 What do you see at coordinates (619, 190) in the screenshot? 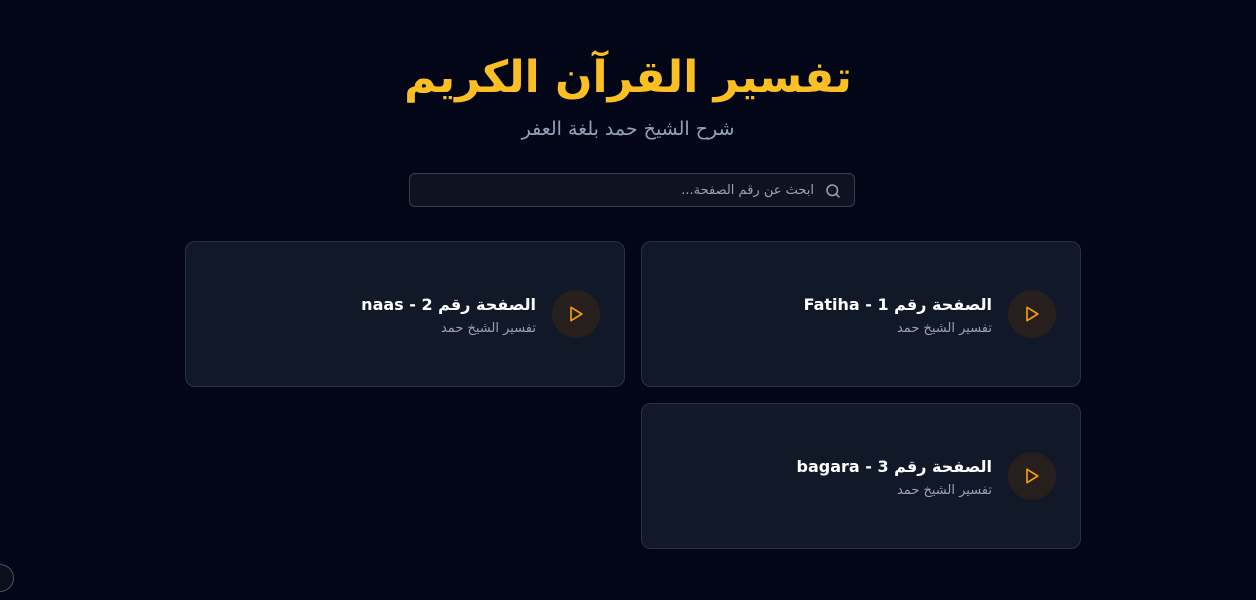
I see `search-input` at bounding box center [619, 190].